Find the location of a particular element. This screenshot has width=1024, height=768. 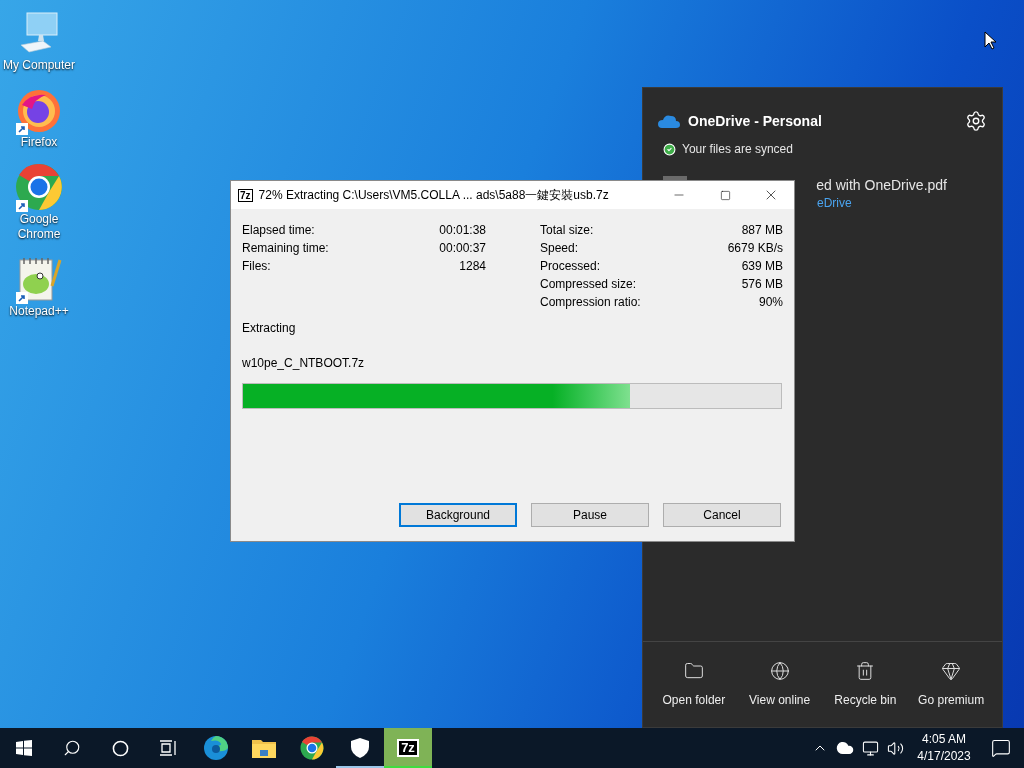

notifications-icon is located at coordinates (1001, 748).